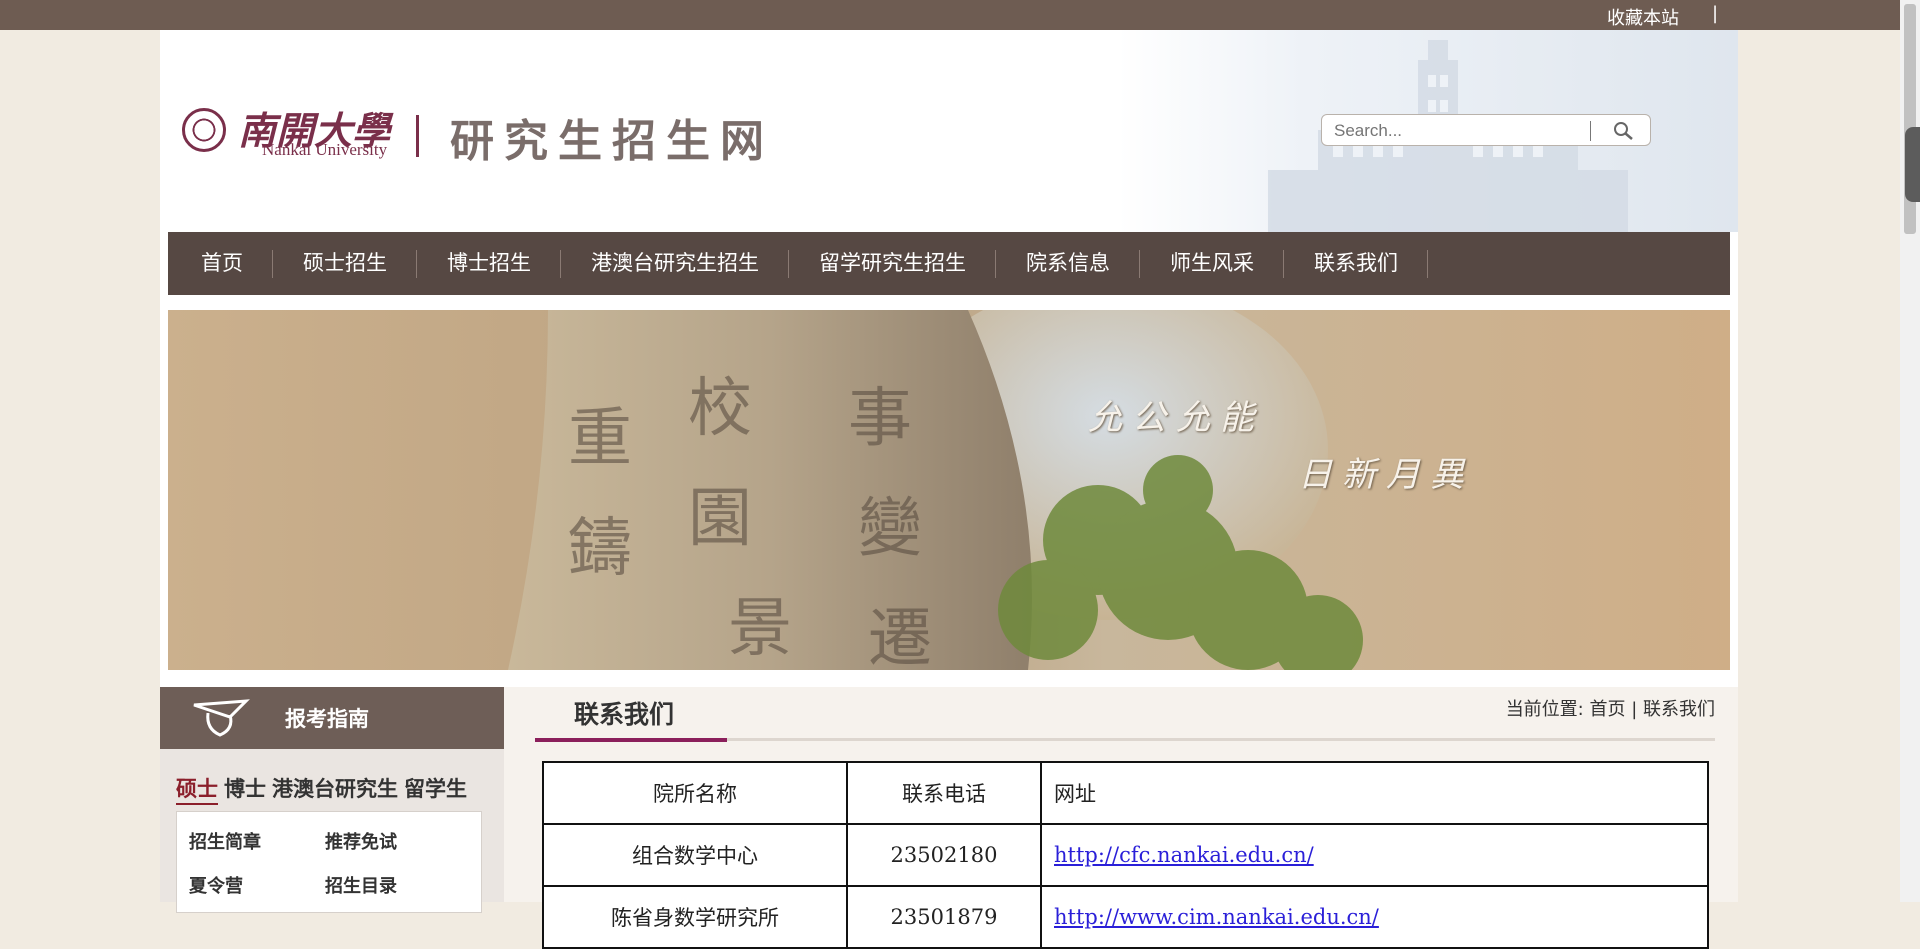 The image size is (1920, 949). Describe the element at coordinates (1356, 263) in the screenshot. I see `nav-item-contact: 联系我们` at that location.